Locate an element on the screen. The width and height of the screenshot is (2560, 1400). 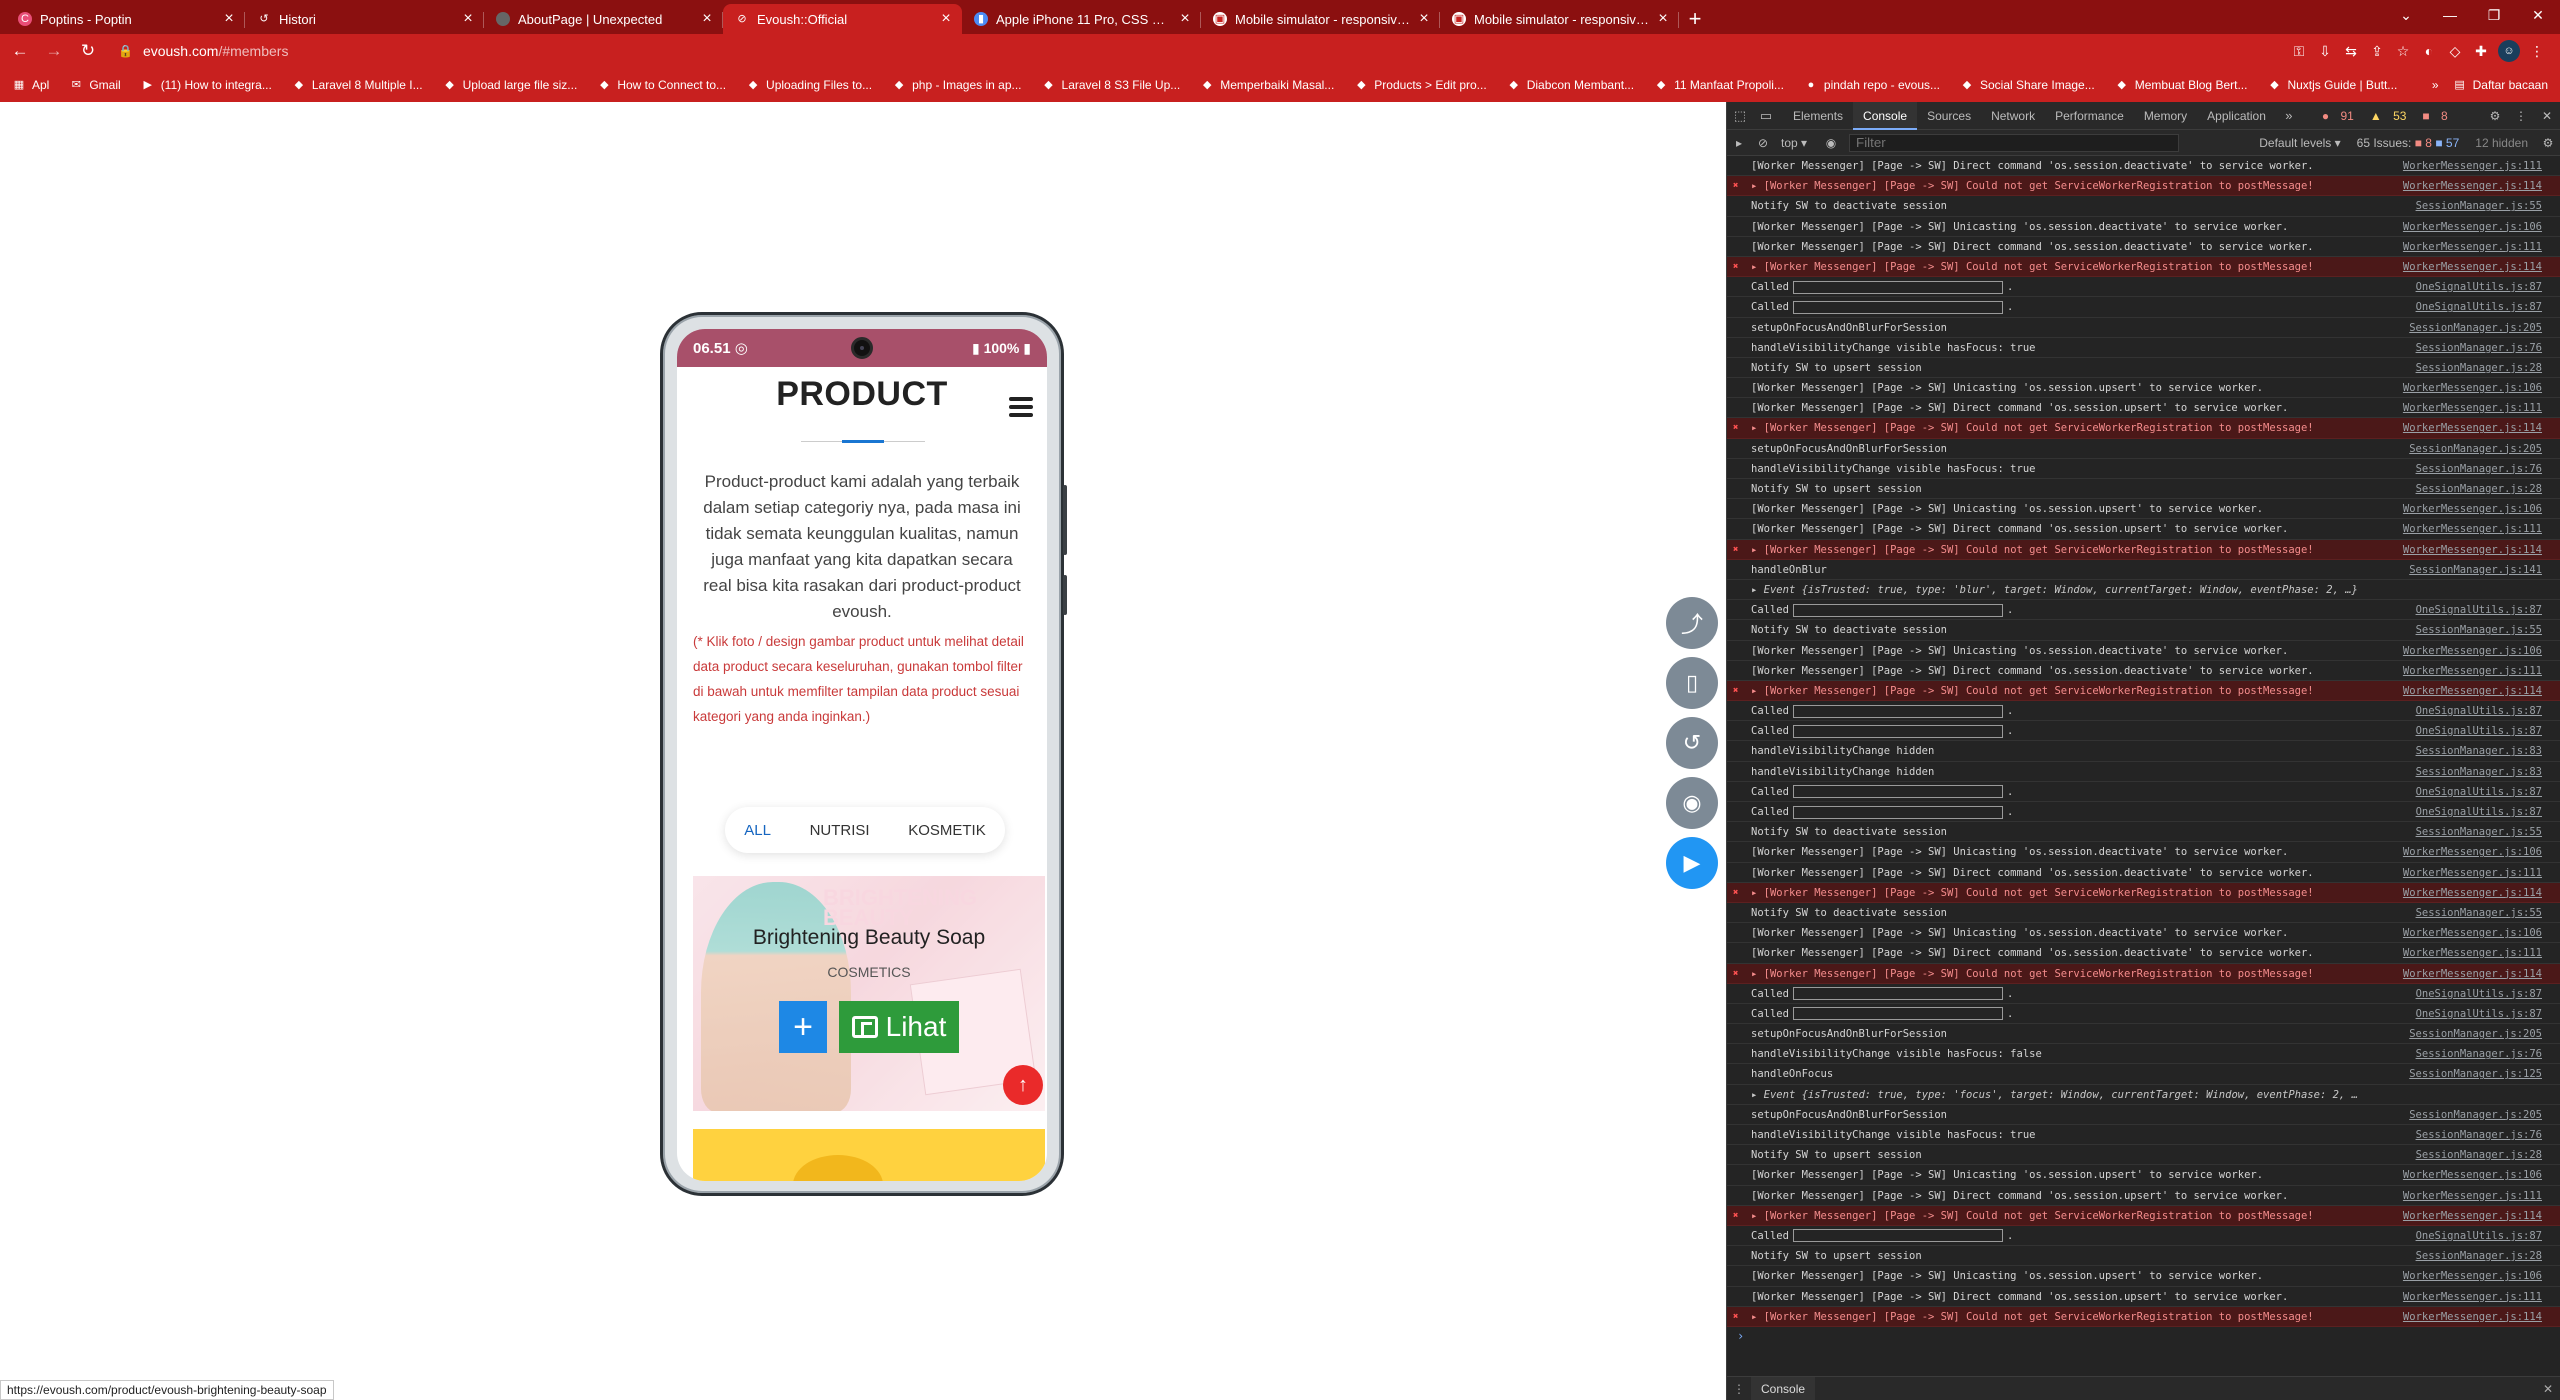
reload-icon: ↻ is located at coordinates (88, 51).